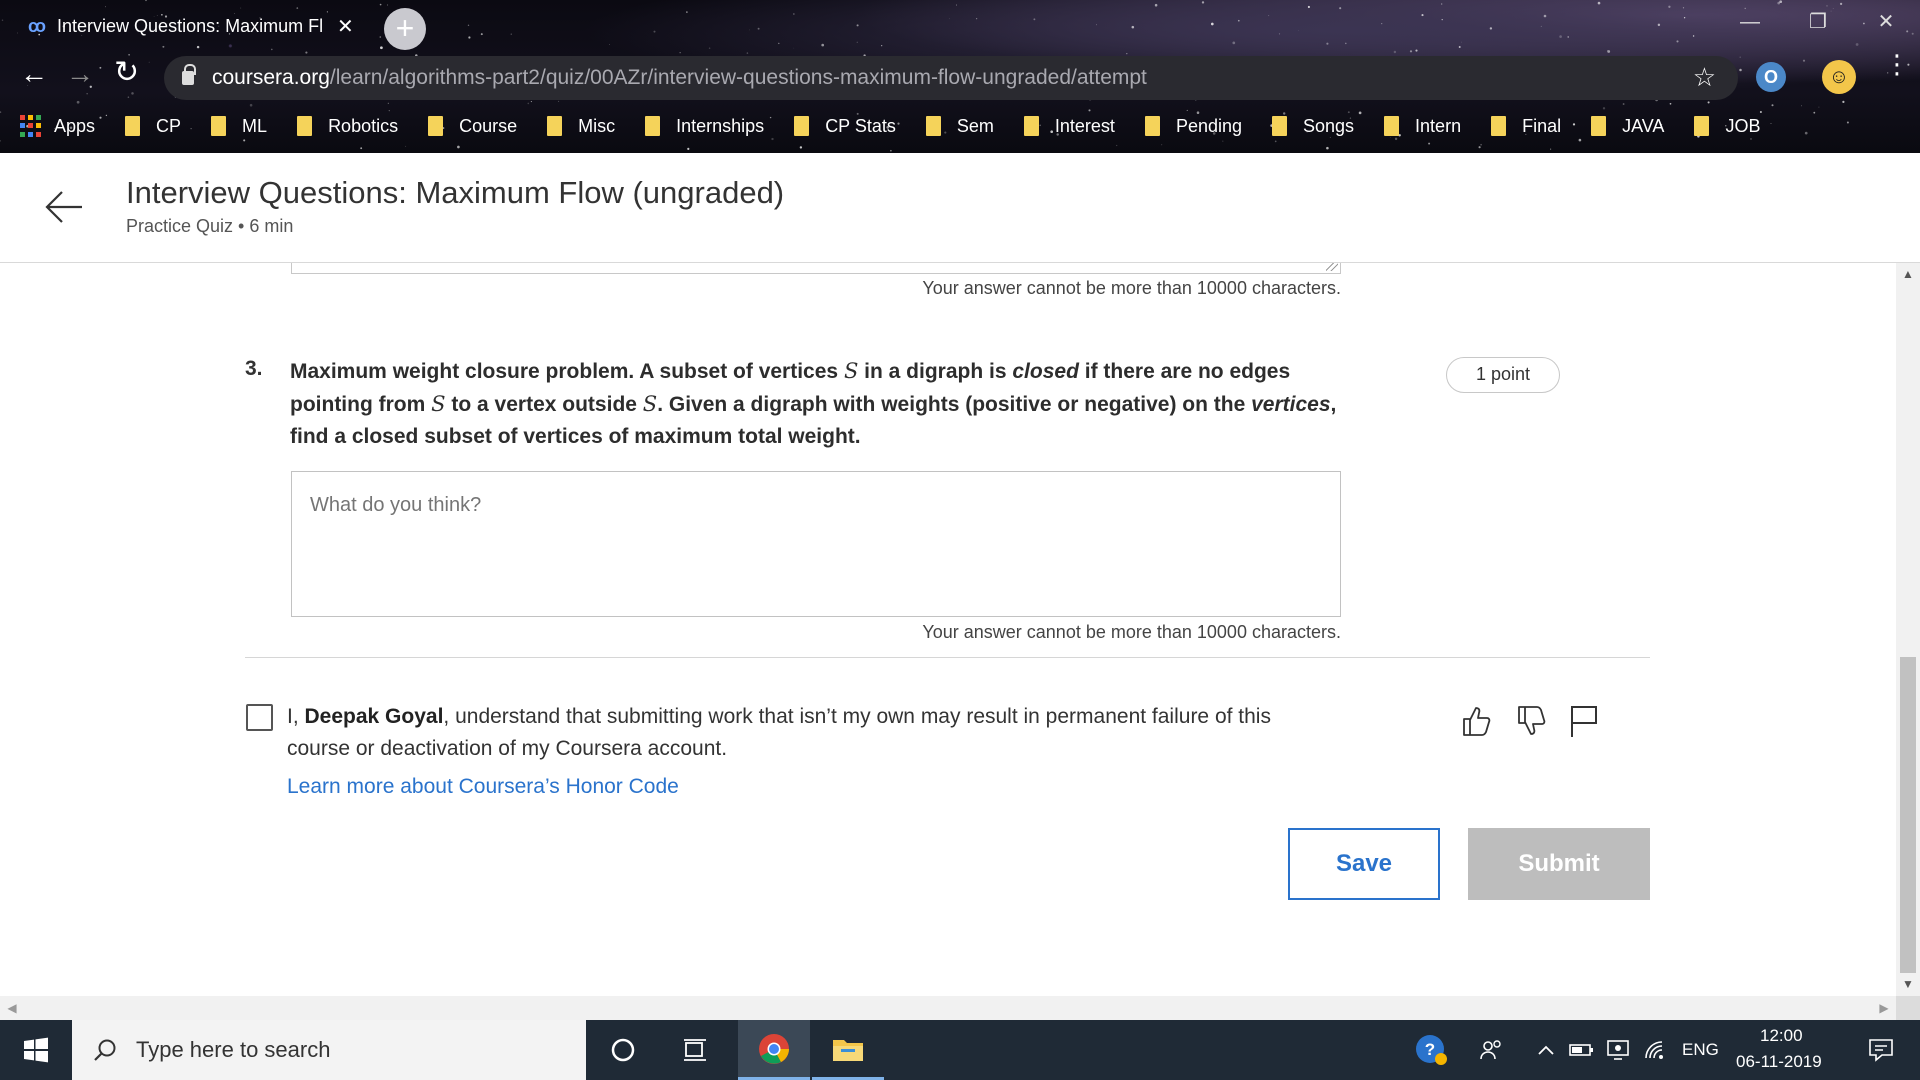 The image size is (1920, 1080). Describe the element at coordinates (1884, 1008) in the screenshot. I see `scroll-right-icon: ▶` at that location.